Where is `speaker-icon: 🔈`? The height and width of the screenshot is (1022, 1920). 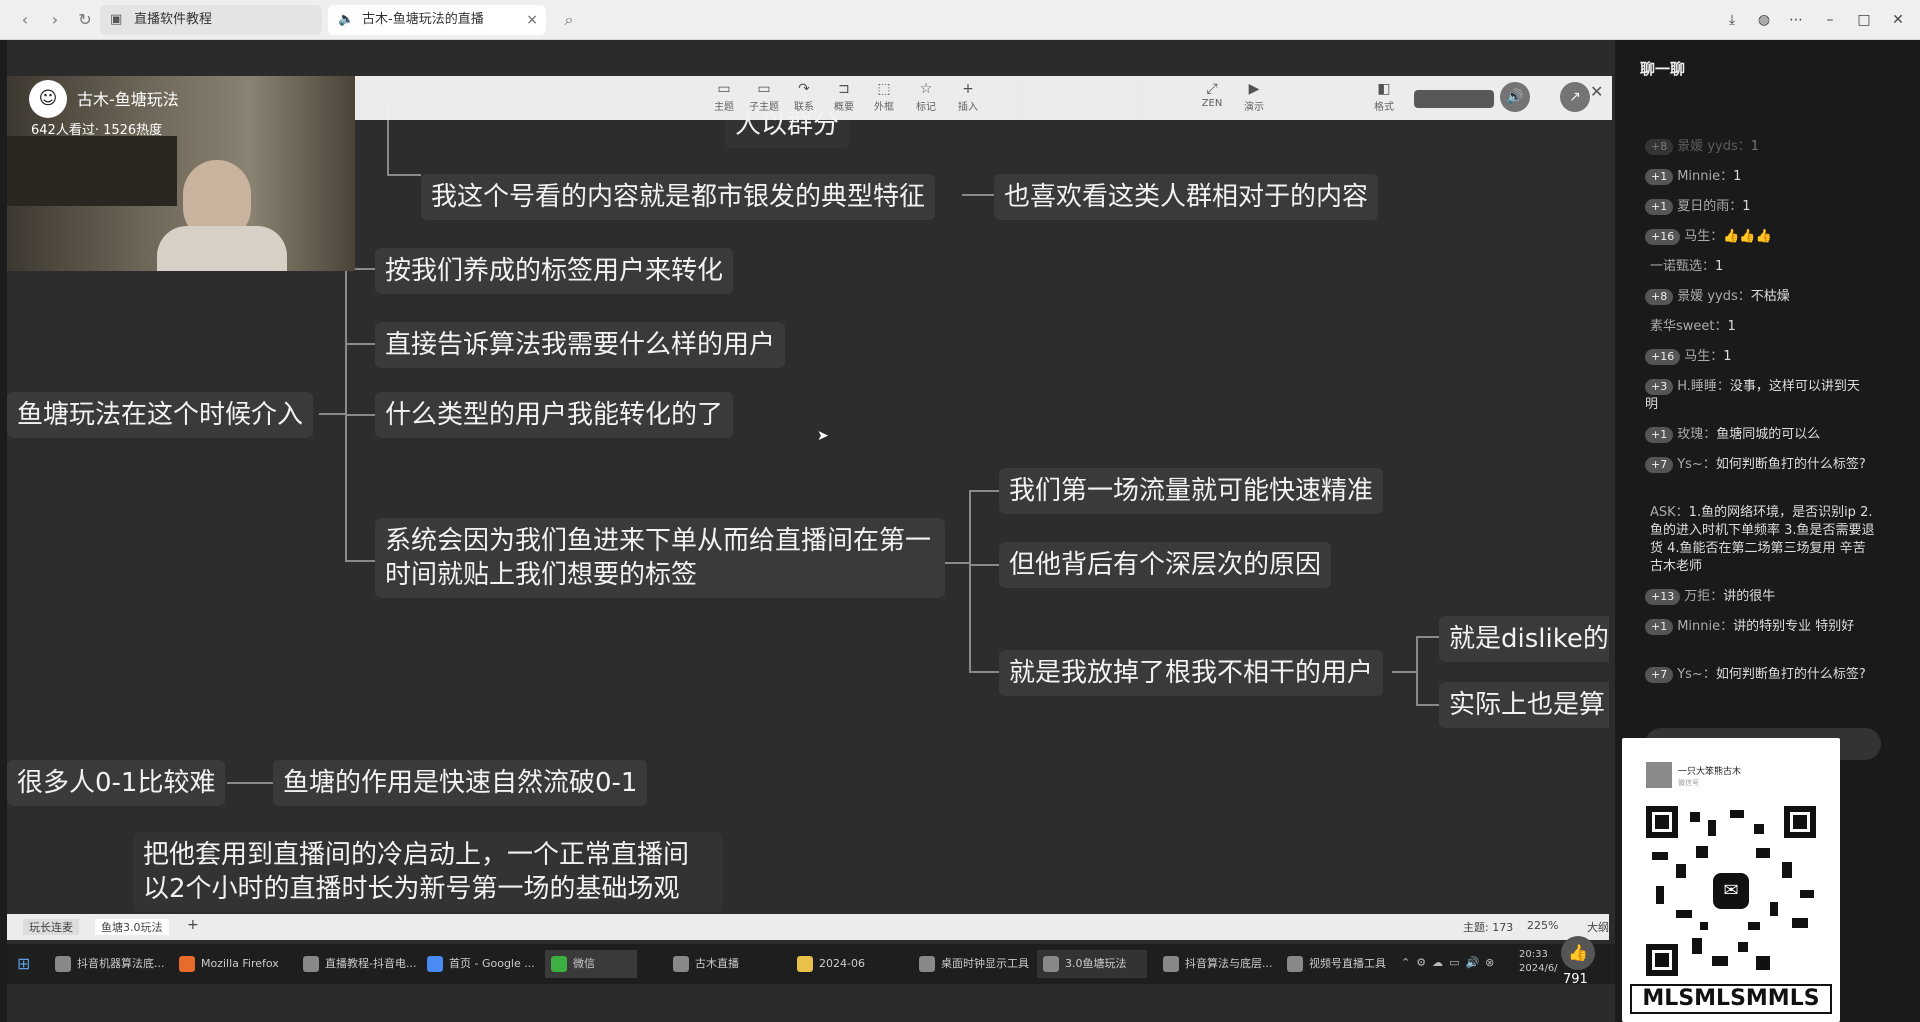 speaker-icon: 🔈 is located at coordinates (346, 19).